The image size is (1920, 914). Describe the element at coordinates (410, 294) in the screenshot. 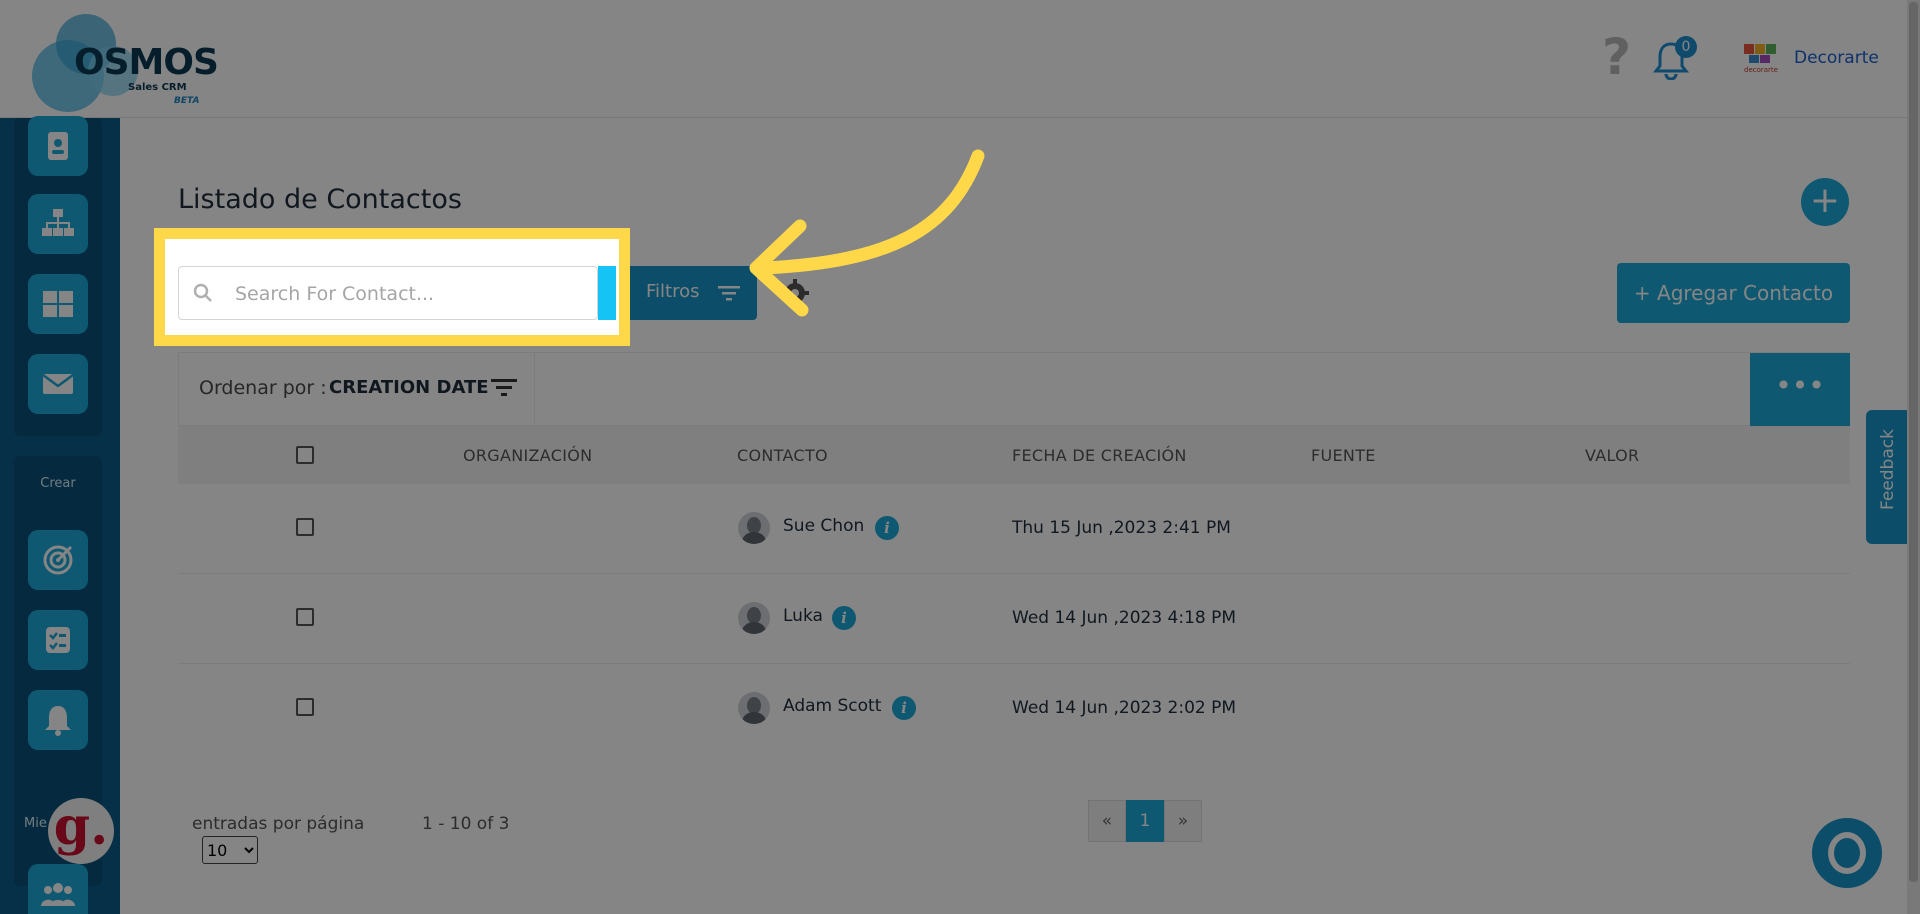

I see `search-input-highlighted` at that location.